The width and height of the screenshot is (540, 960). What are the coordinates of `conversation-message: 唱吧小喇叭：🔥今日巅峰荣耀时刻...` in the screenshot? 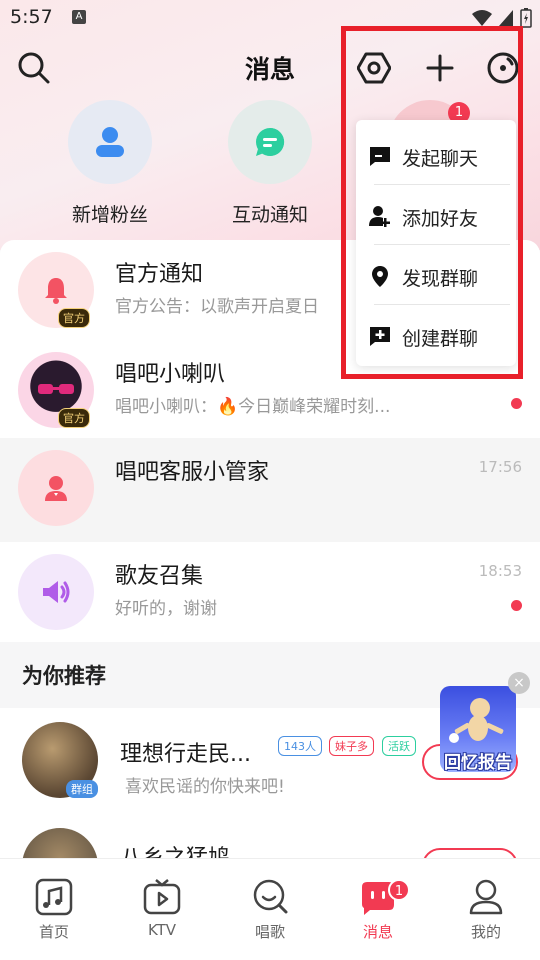 It's located at (253, 407).